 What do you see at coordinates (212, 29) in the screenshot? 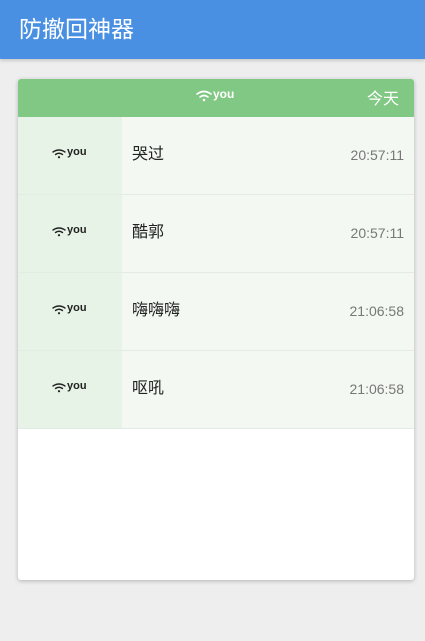
I see `app-bar: 防撤回神器` at bounding box center [212, 29].